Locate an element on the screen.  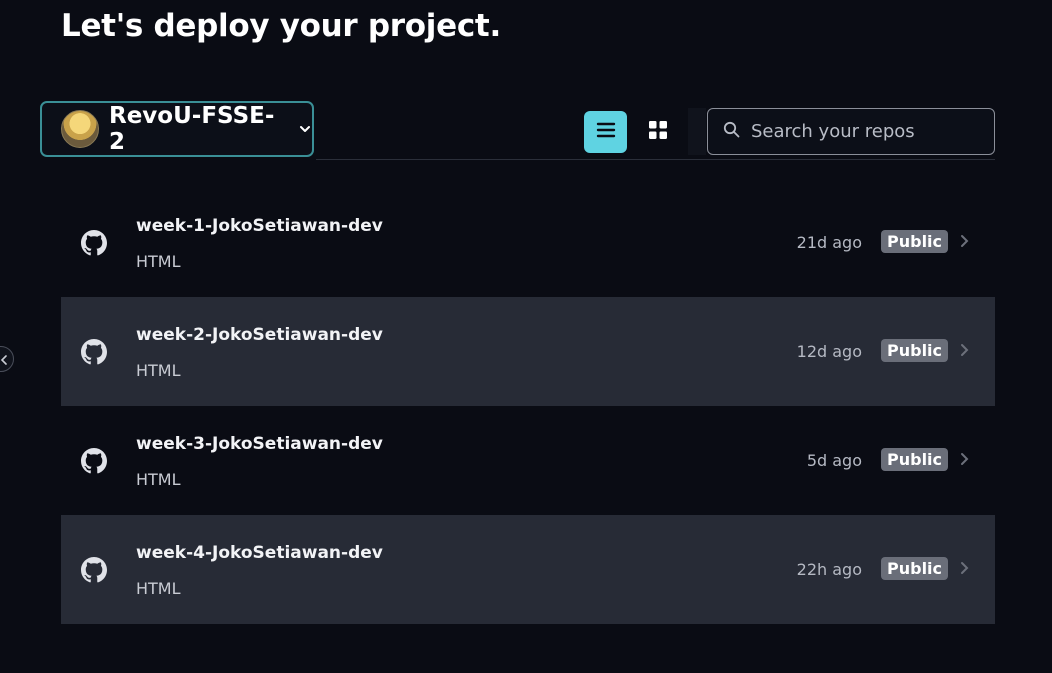
repo-updated: 21d ago is located at coordinates (829, 242).